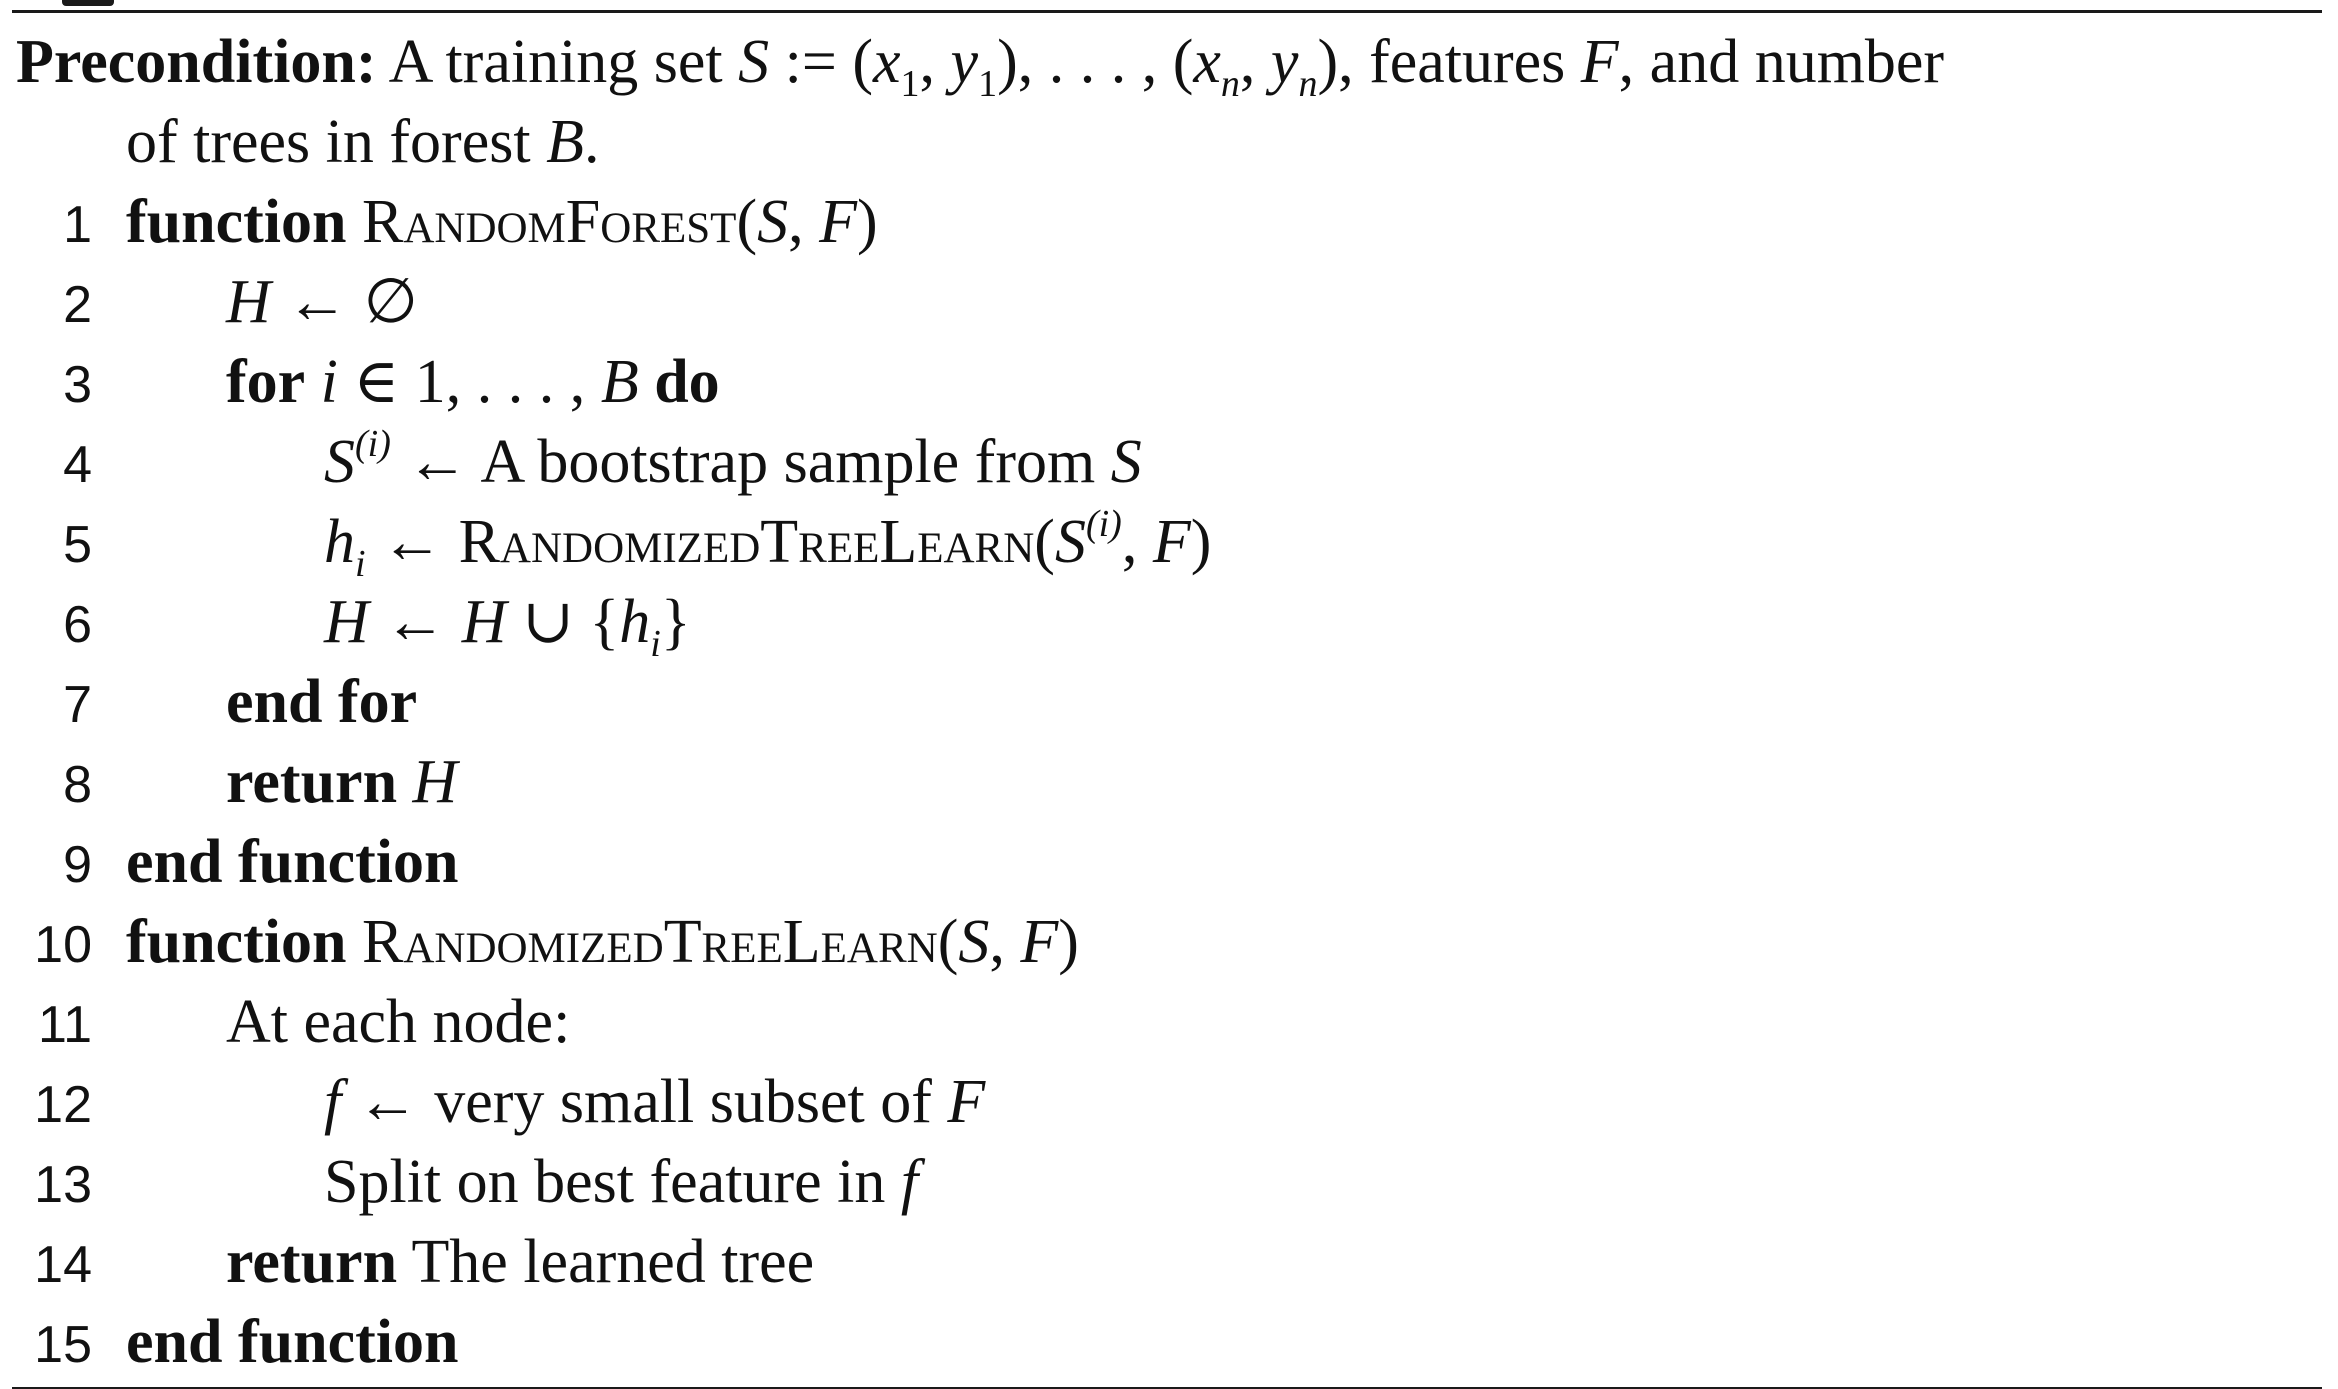 Image resolution: width=2338 pixels, height=1389 pixels. I want to click on line-code: for i ∈ 1, . . . , B do, so click(473, 382).